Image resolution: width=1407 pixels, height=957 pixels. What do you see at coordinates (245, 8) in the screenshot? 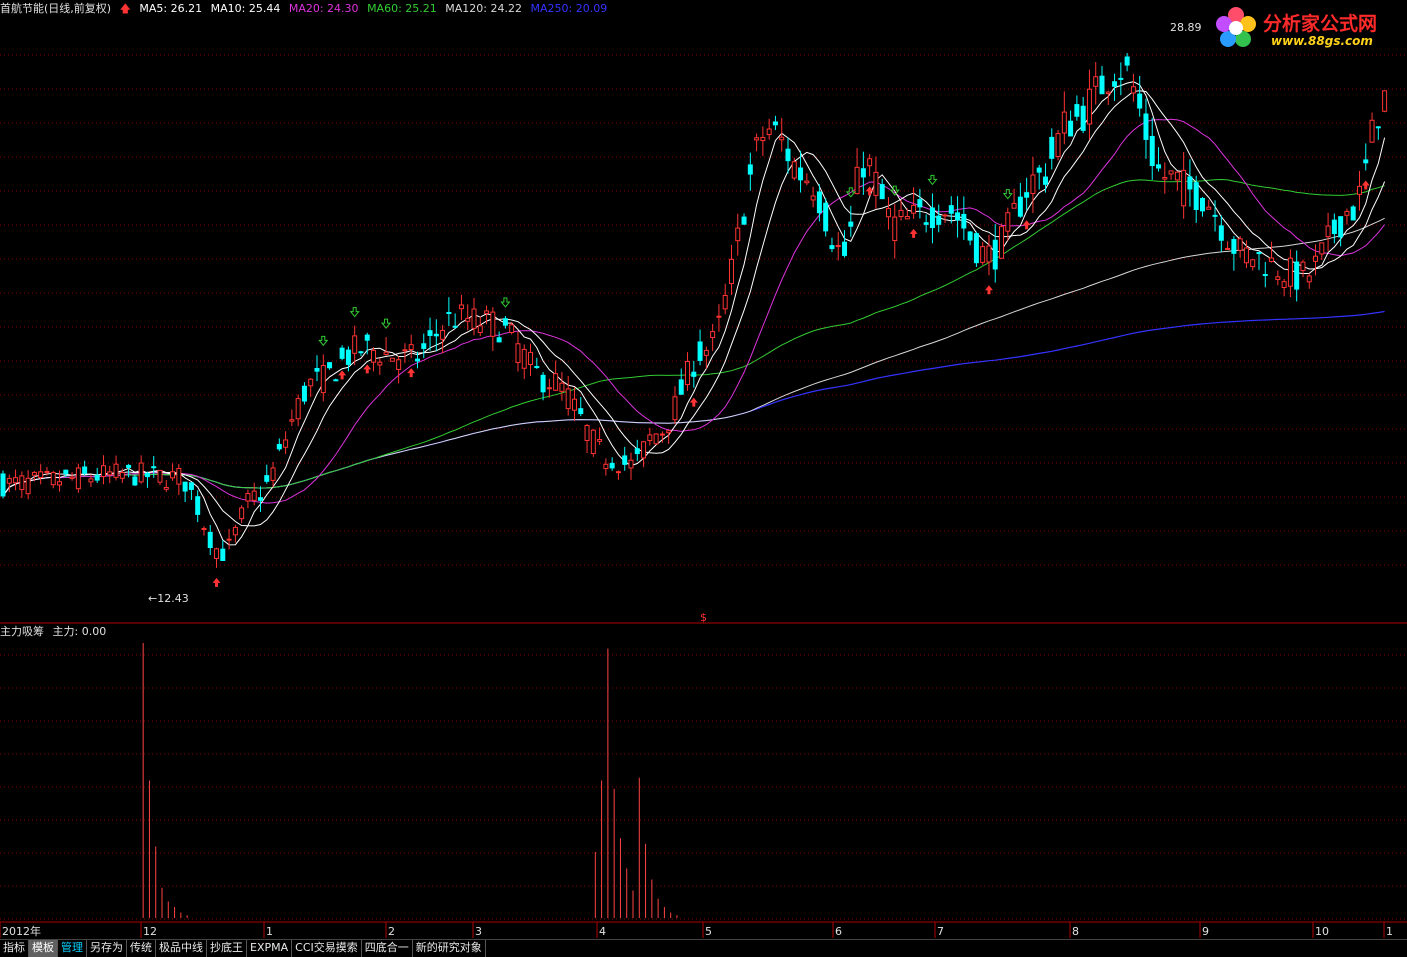
I see `ma10-label: MA10: 25.44` at bounding box center [245, 8].